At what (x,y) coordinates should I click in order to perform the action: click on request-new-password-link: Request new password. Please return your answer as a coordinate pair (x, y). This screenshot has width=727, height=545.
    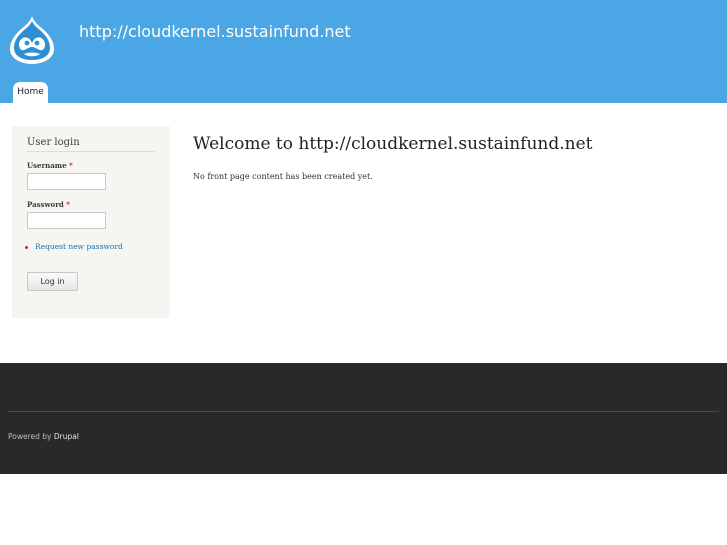
    Looking at the image, I should click on (79, 246).